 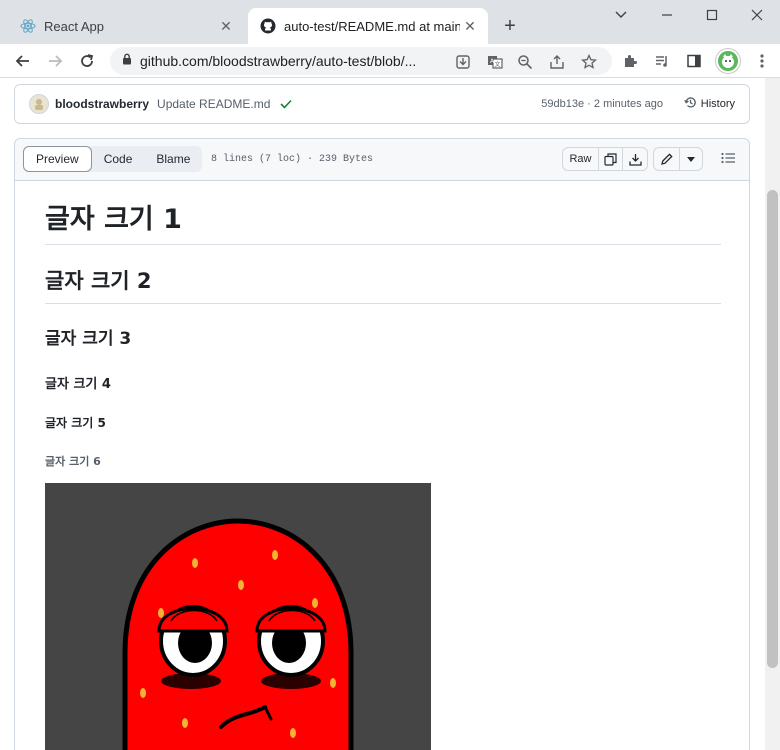 I want to click on side-panel-icon, so click(x=694, y=61).